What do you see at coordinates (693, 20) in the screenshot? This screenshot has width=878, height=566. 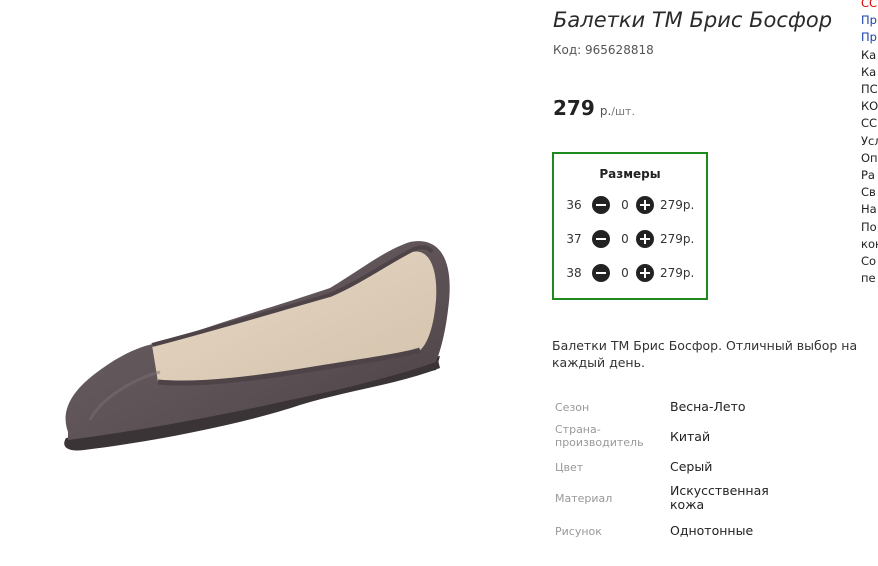 I see `product-title: Балетки ТМ Брис Босфор` at bounding box center [693, 20].